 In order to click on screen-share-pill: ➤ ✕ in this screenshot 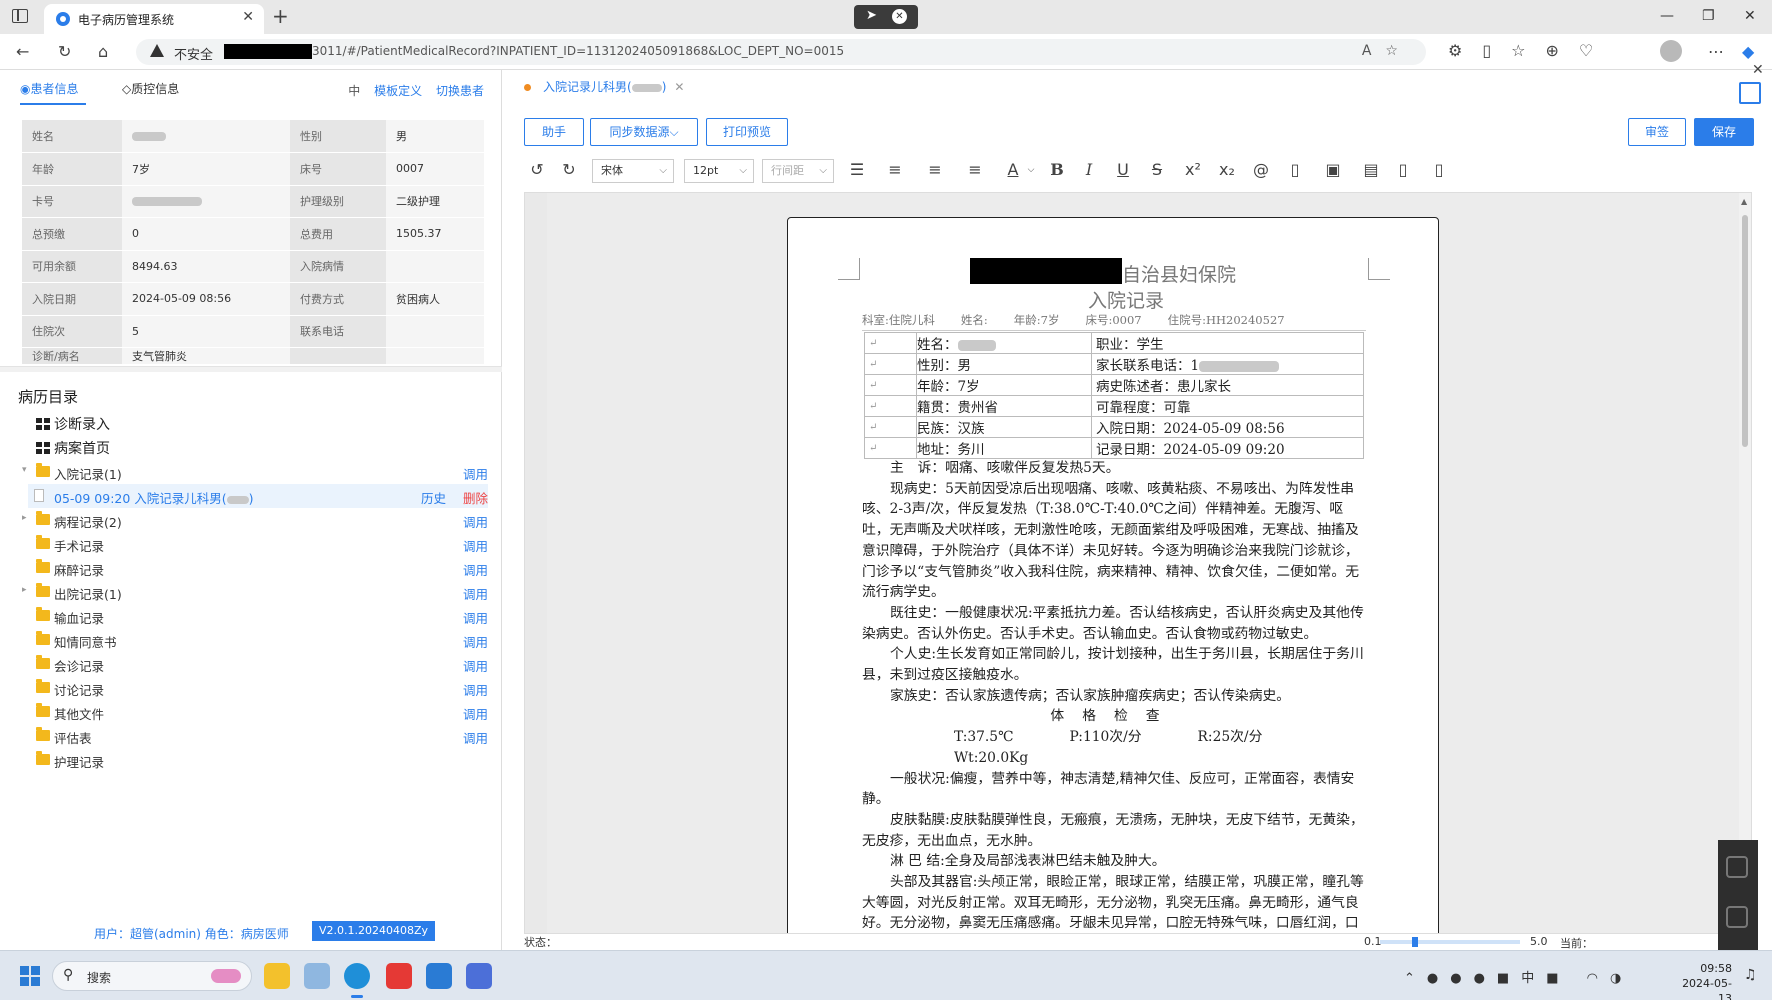, I will do `click(886, 17)`.